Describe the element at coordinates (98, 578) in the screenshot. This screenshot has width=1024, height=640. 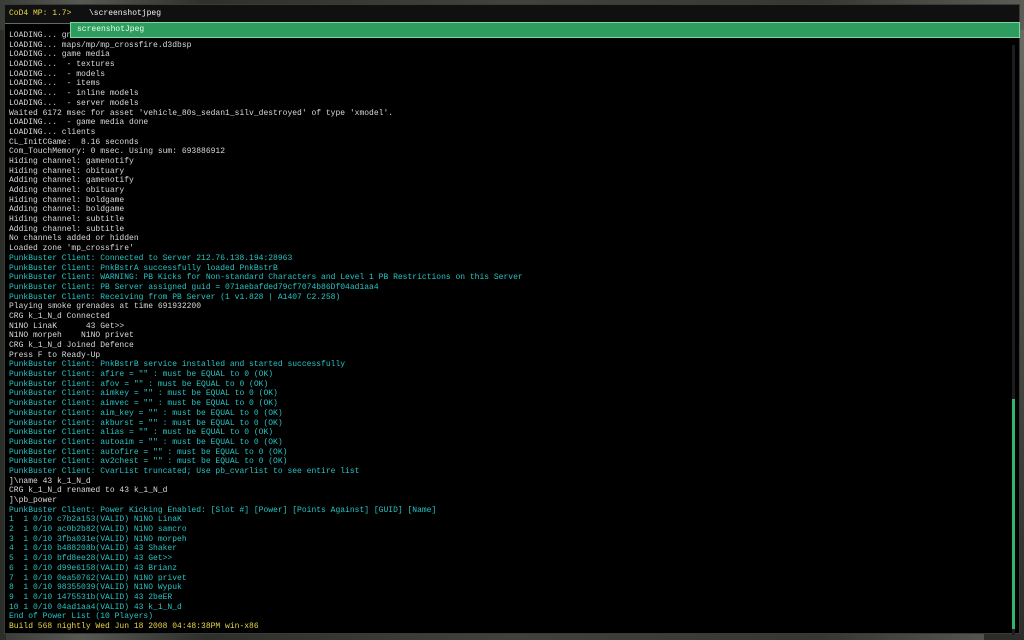
I see `console-line: 7 1 0/10 0ea50762(VALID) N1NO privet` at that location.